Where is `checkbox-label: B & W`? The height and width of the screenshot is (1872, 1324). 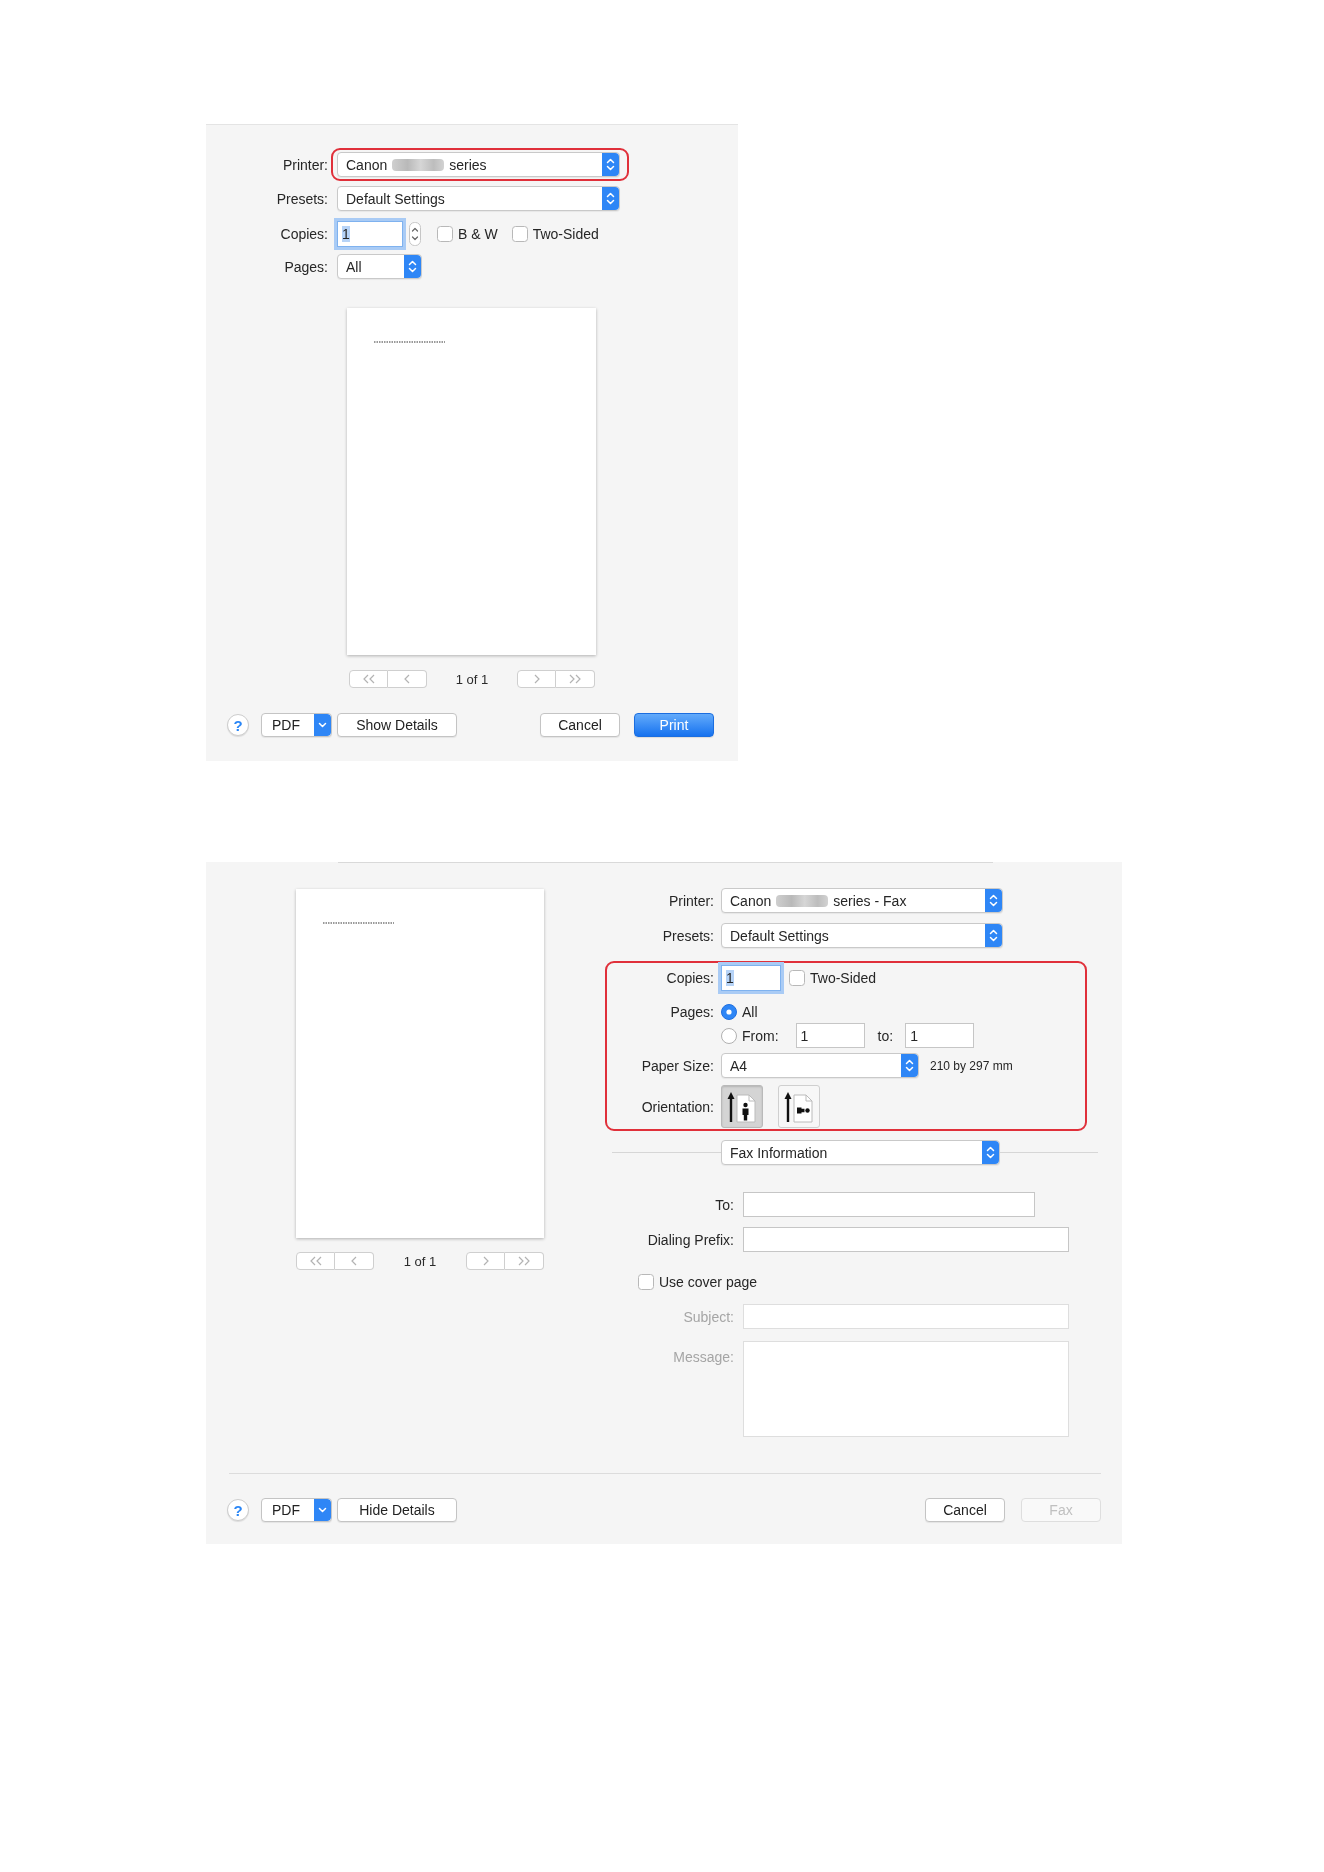
checkbox-label: B & W is located at coordinates (478, 234).